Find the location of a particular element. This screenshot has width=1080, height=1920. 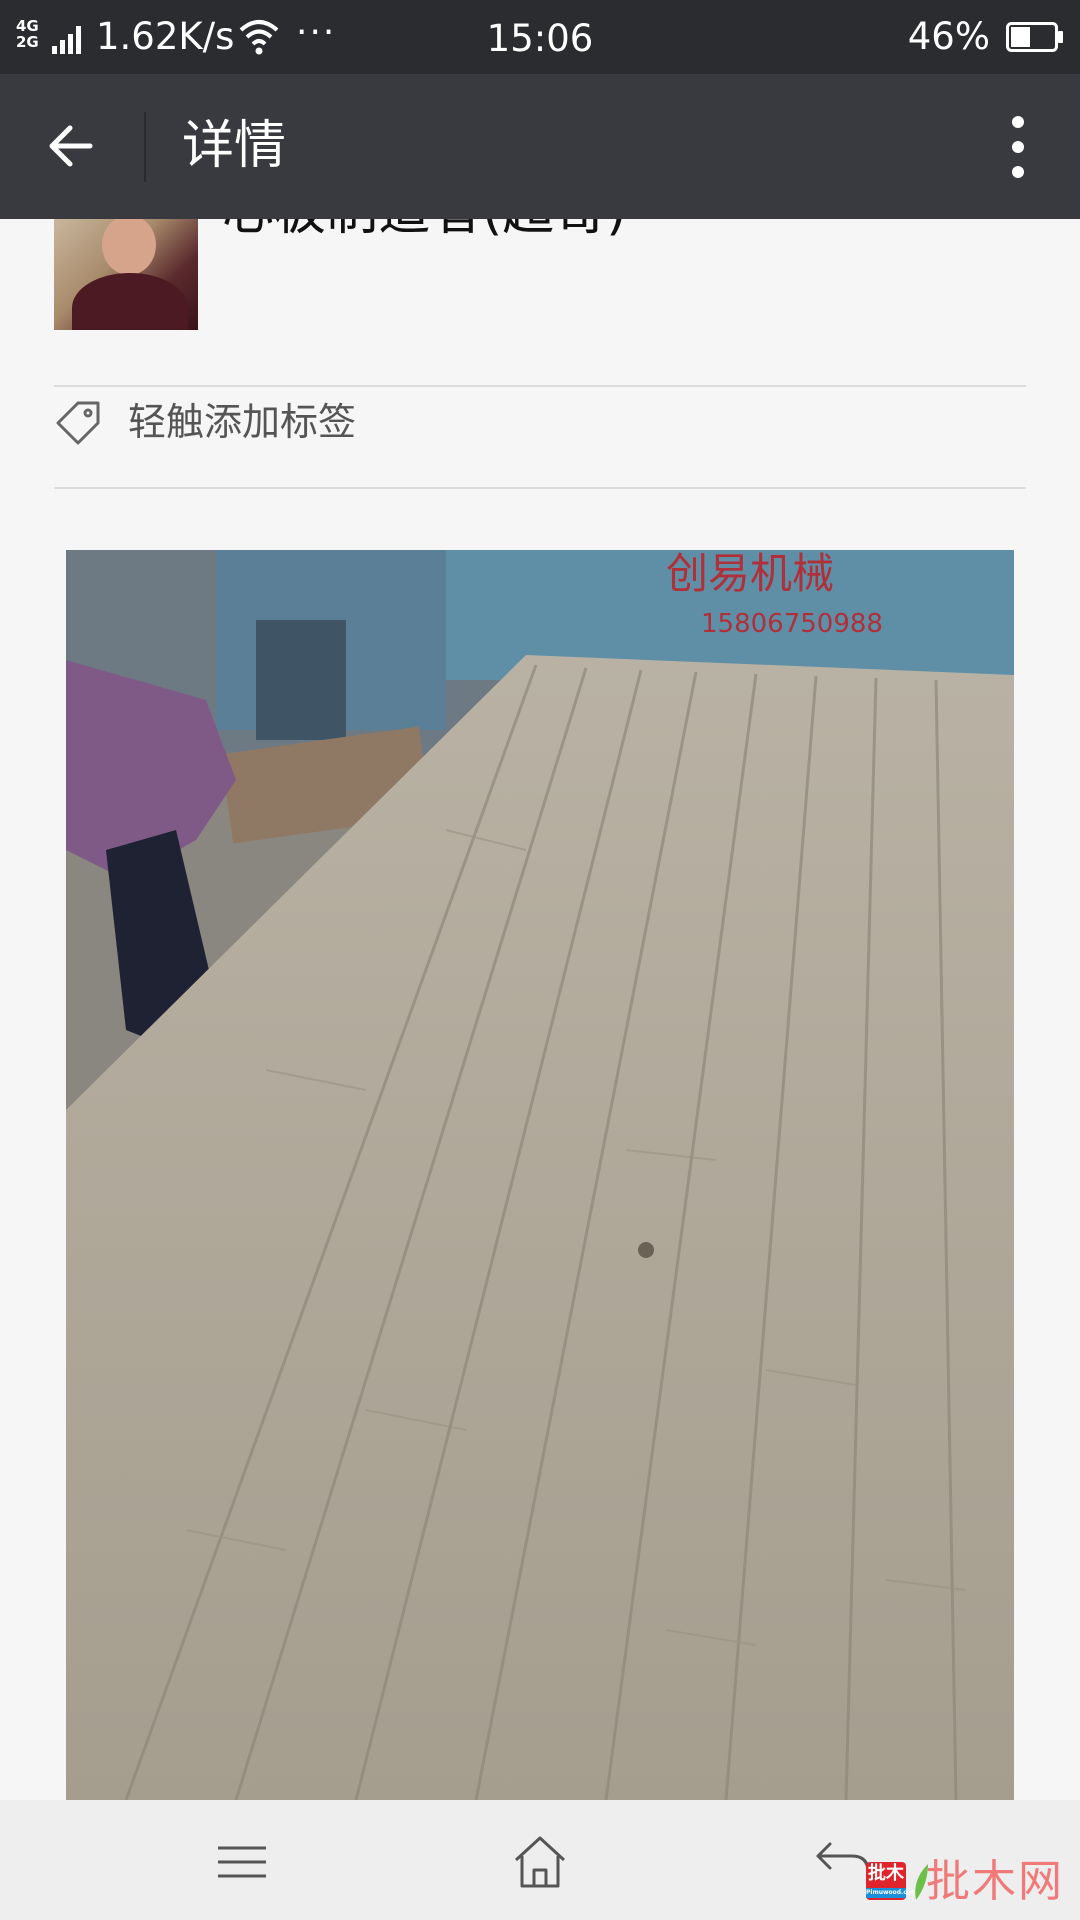

avatar is located at coordinates (126, 274).